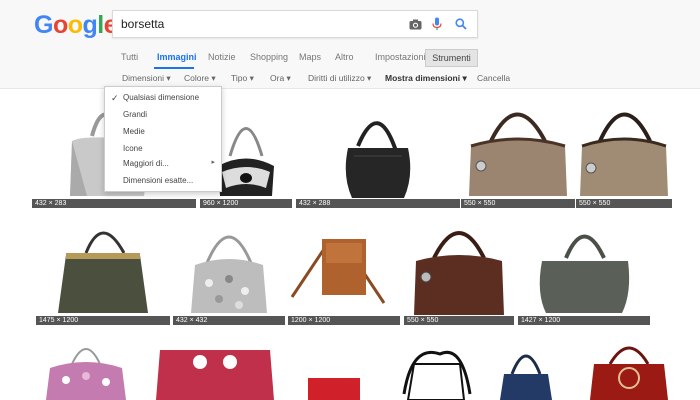 The image size is (700, 400). I want to click on tab-news: Notizie, so click(222, 57).